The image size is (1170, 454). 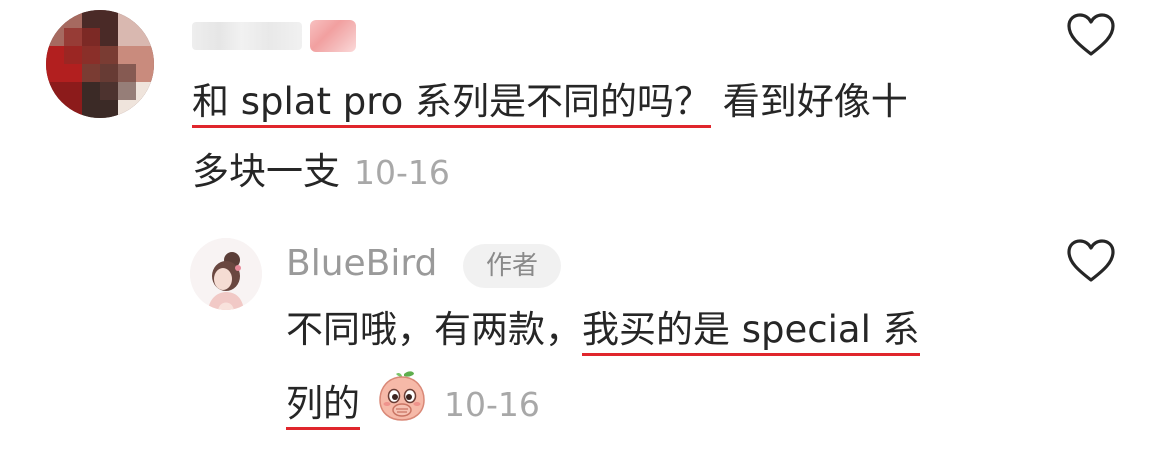 I want to click on peach-emoji-icon, so click(x=402, y=396).